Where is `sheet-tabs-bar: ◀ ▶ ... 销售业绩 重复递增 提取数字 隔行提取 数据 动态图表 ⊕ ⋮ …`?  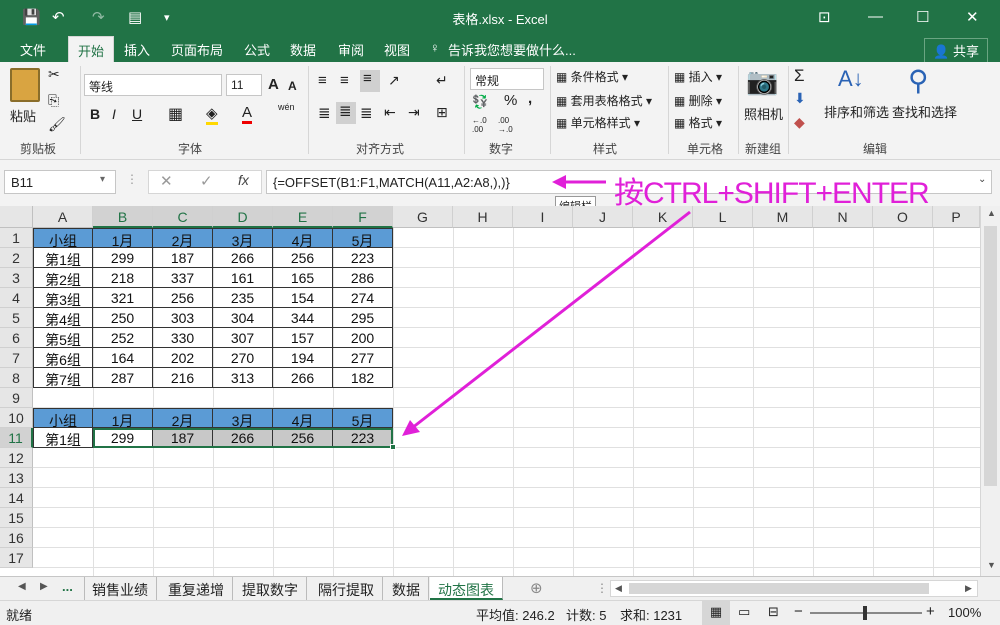 sheet-tabs-bar: ◀ ▶ ... 销售业绩 重复递增 提取数字 隔行提取 数据 动态图表 ⊕ ⋮ … is located at coordinates (500, 588).